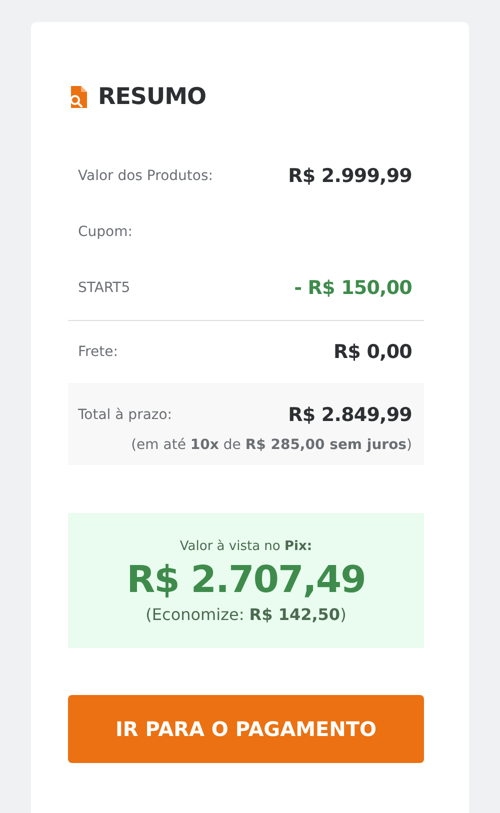 The height and width of the screenshot is (813, 500). I want to click on summary-title: RESUMO, so click(152, 97).